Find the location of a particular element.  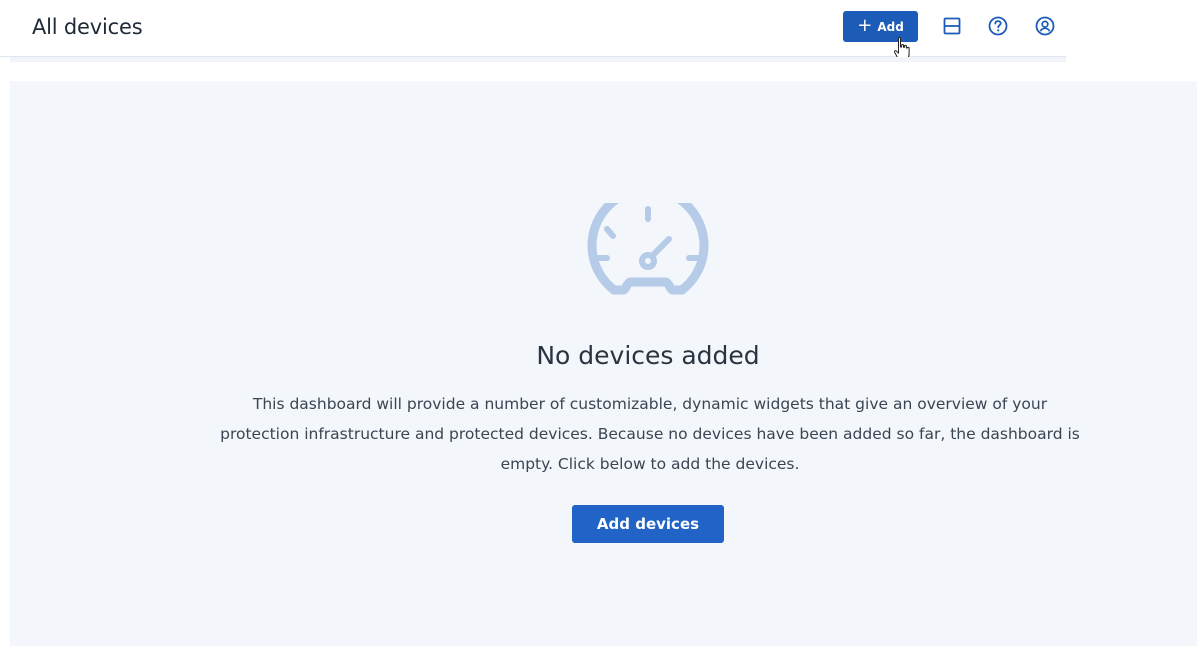

plus-icon: + is located at coordinates (865, 25).